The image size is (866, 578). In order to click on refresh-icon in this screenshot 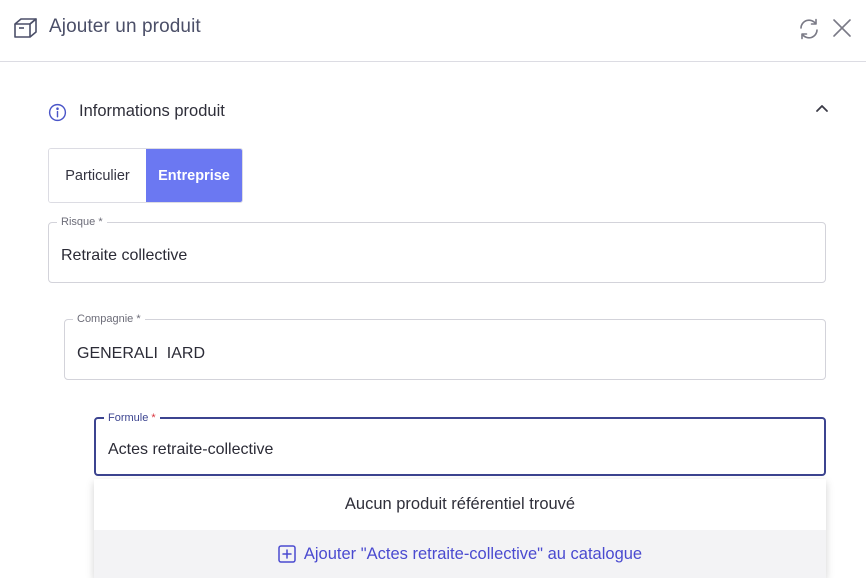, I will do `click(809, 29)`.